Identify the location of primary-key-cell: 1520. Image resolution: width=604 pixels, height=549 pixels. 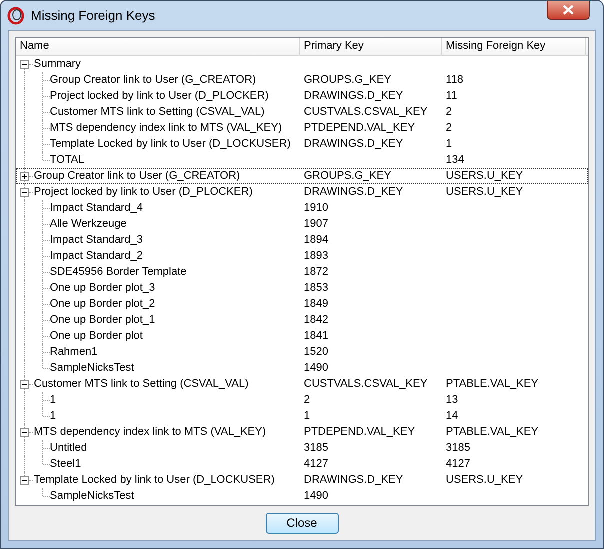
(316, 352).